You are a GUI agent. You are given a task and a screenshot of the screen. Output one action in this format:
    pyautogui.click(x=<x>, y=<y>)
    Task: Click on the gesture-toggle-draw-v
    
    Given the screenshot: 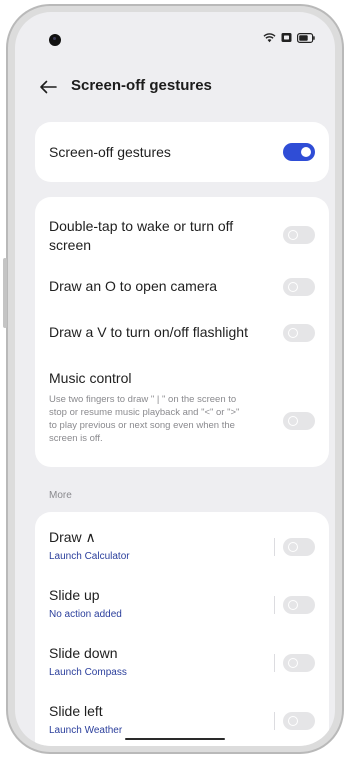 What is the action you would take?
    pyautogui.click(x=299, y=333)
    